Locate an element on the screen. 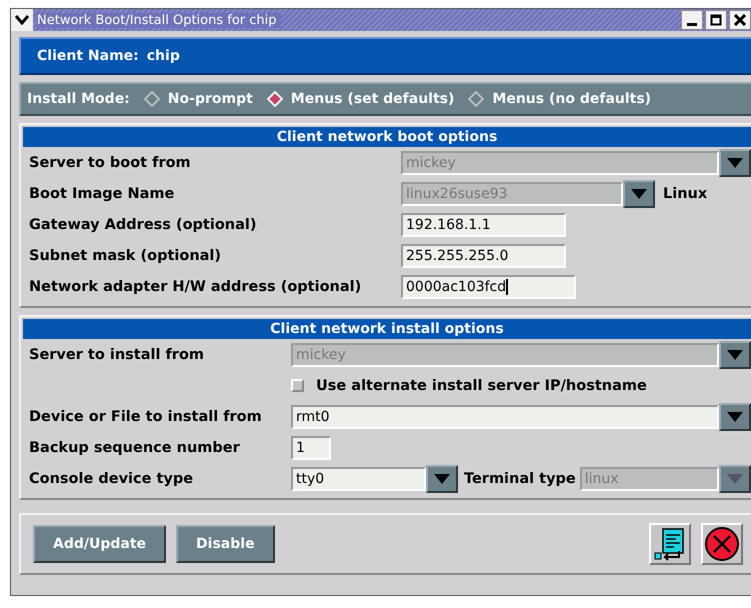  section-header: Client network boot options is located at coordinates (387, 137).